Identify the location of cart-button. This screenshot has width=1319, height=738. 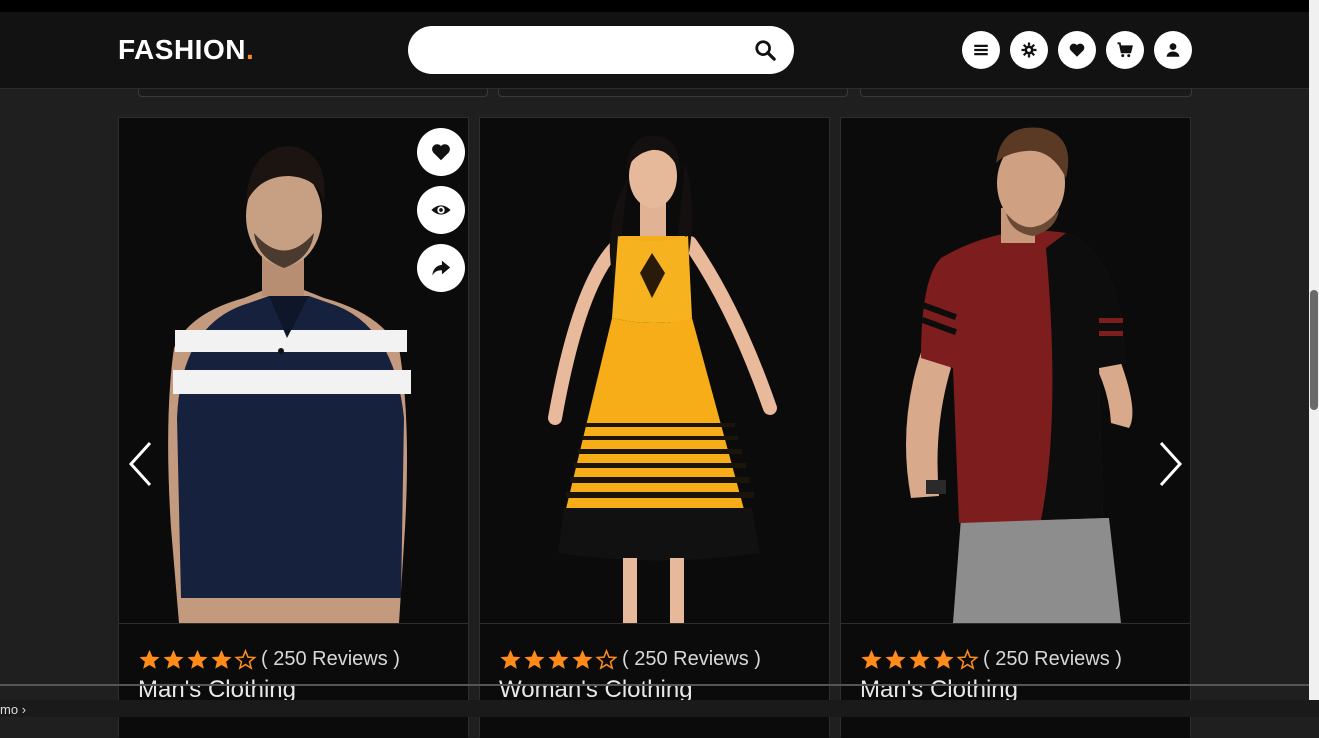
(1125, 50).